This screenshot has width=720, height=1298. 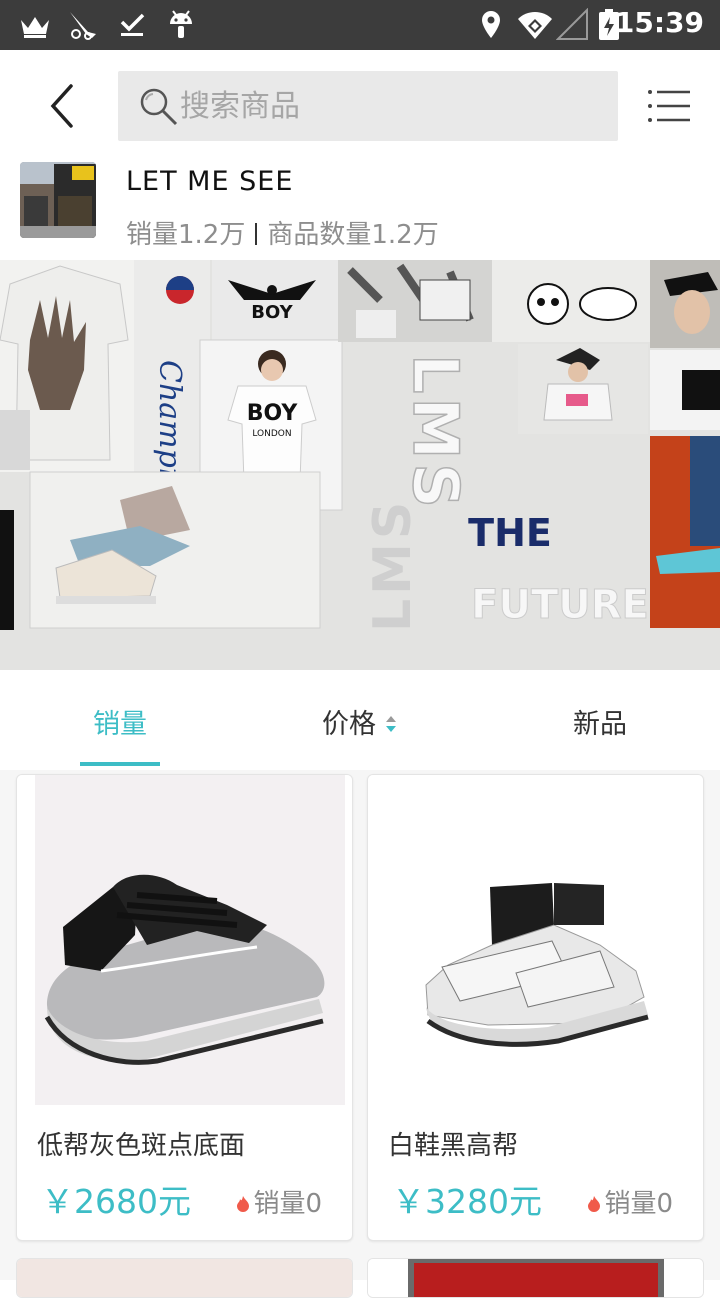 I want to click on clock: 15:39, so click(x=659, y=22).